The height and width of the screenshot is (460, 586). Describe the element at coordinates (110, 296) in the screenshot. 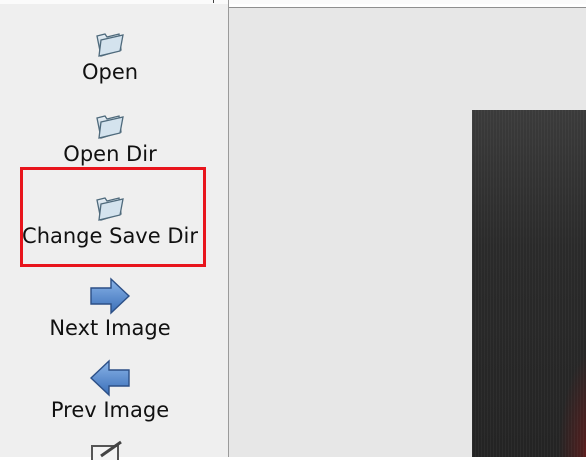

I see `arrow-right-icon` at that location.